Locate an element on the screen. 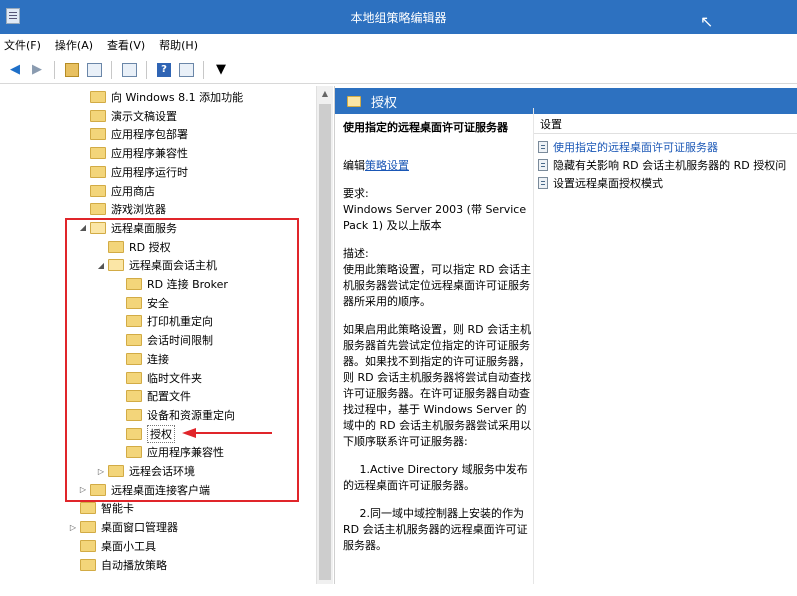 This screenshot has width=797, height=596. window-title: 本地组策略编辑器 is located at coordinates (398, 18).